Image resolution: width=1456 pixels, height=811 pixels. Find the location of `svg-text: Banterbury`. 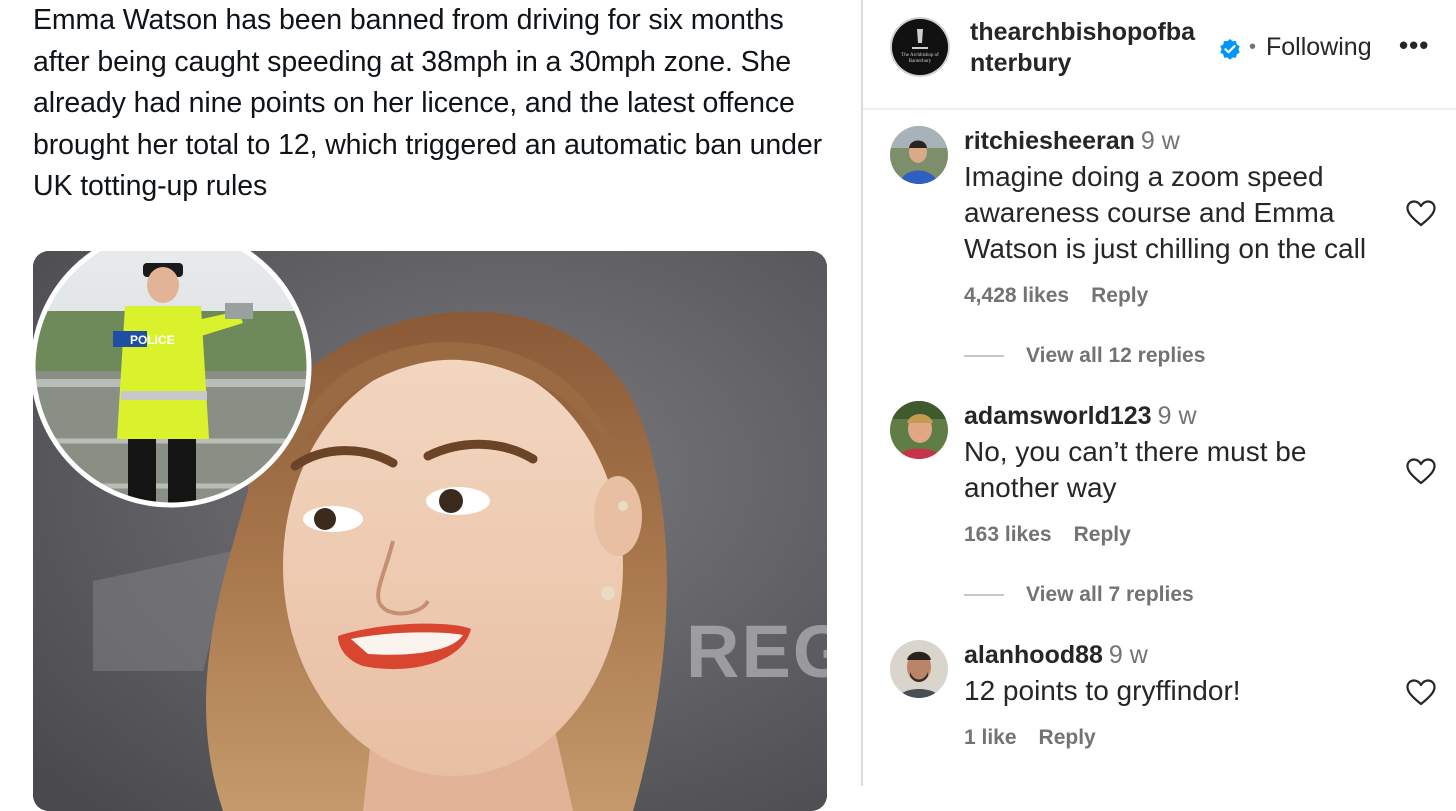

svg-text: Banterbury is located at coordinates (920, 61).